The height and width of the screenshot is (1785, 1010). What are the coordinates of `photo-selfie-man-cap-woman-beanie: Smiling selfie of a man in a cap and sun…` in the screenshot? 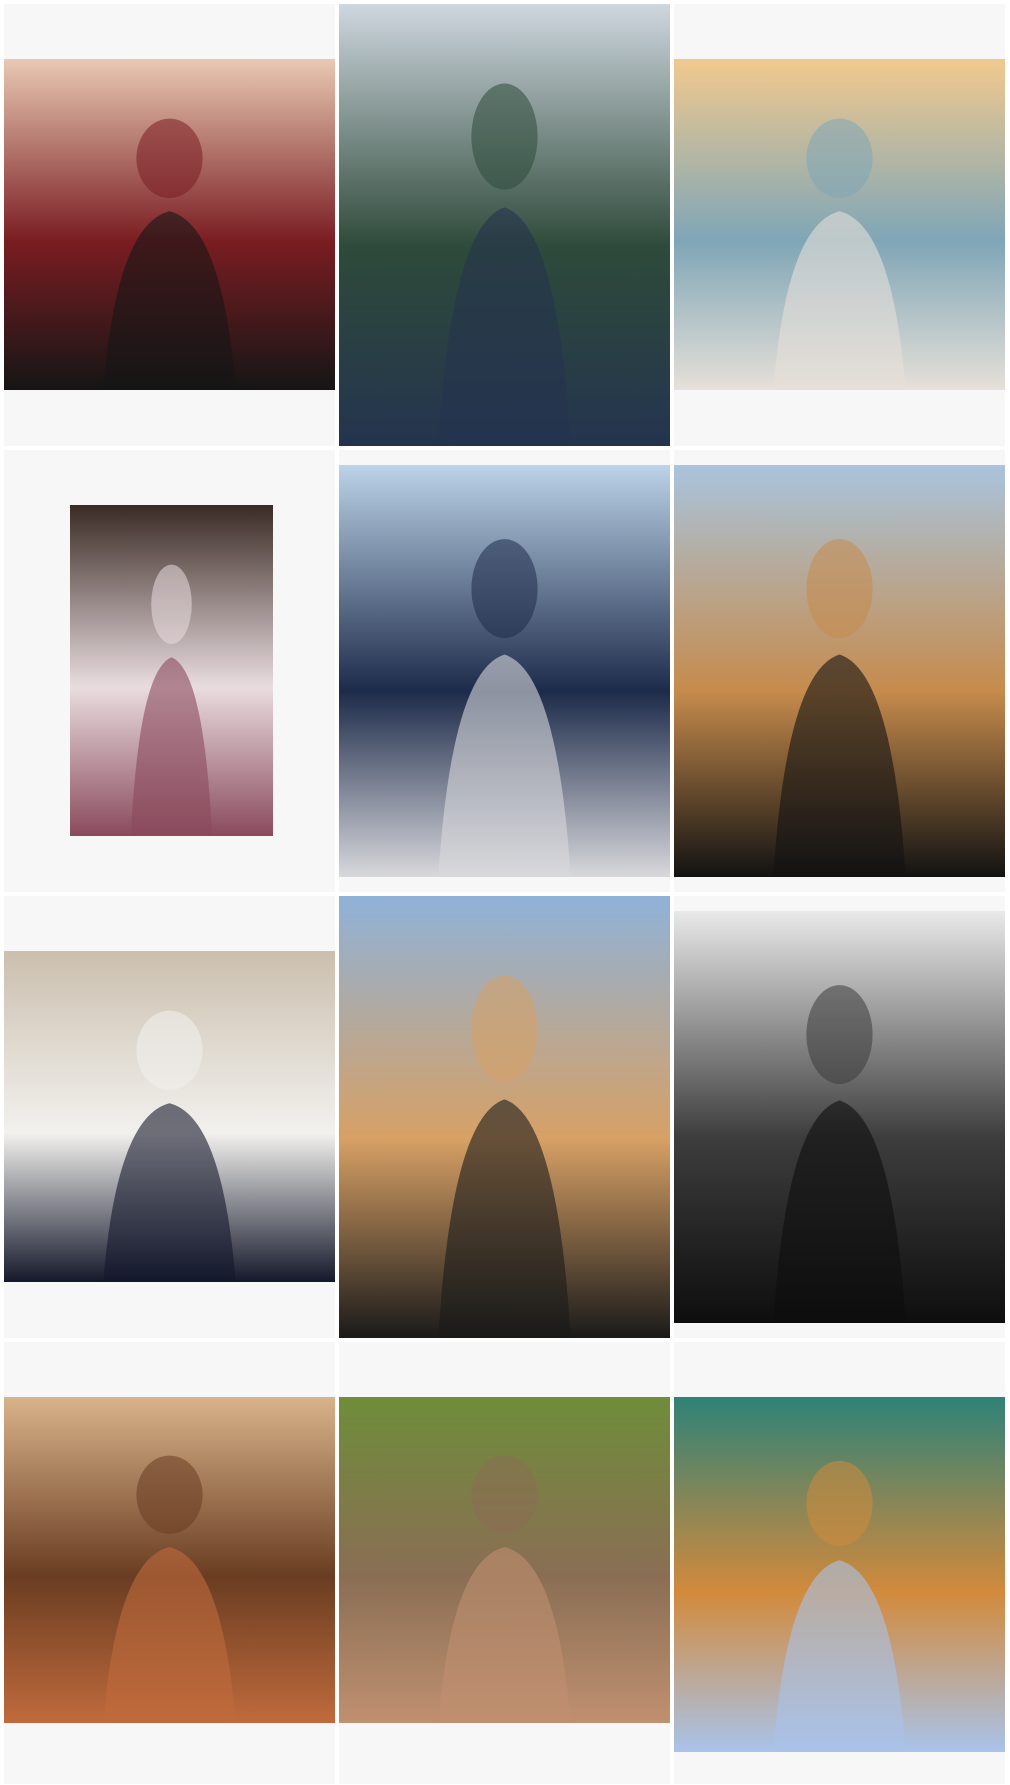 It's located at (504, 225).